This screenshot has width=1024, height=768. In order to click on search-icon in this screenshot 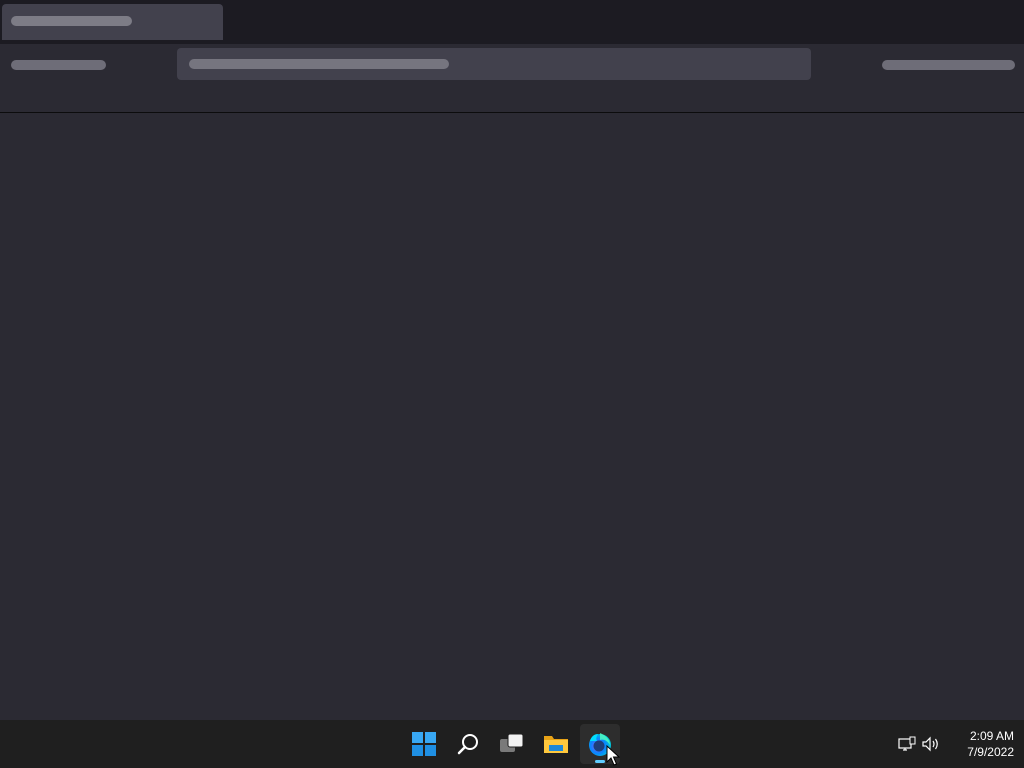, I will do `click(467, 744)`.